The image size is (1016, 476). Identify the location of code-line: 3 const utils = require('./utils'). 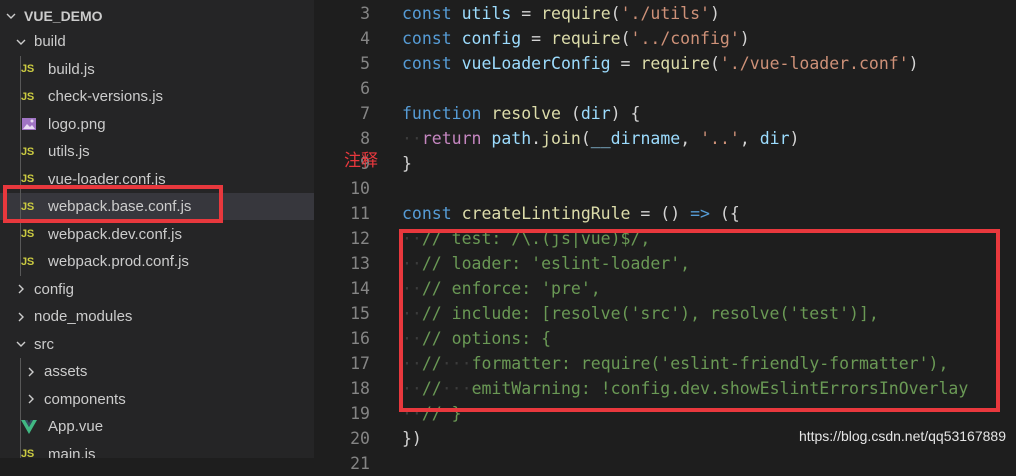
(665, 13).